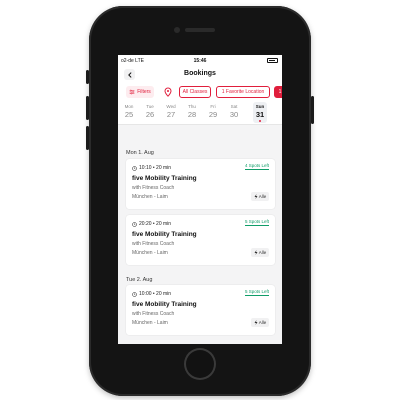 The width and height of the screenshot is (400, 400). What do you see at coordinates (260, 106) in the screenshot?
I see `day-name: Sun` at bounding box center [260, 106].